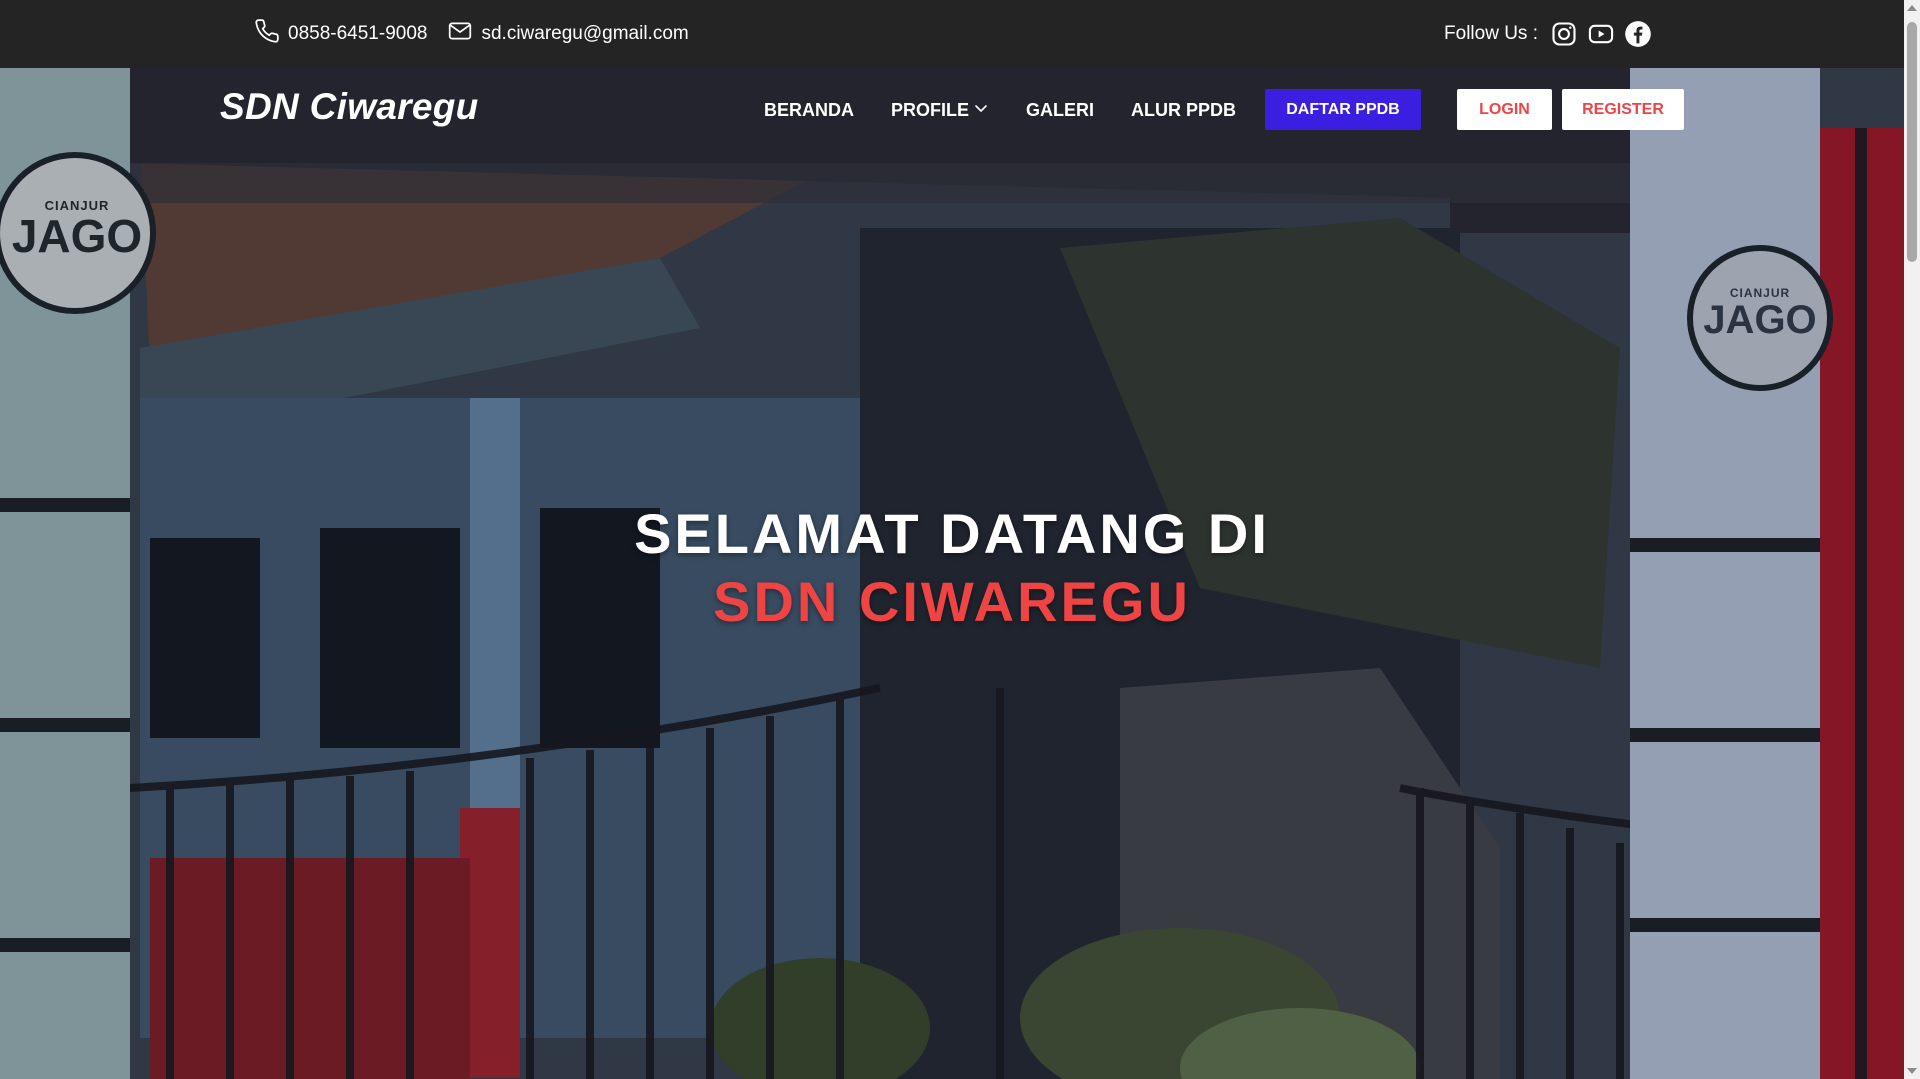  I want to click on cianjur-jago-sign-right: CIANJUR JAGO, so click(1760, 313).